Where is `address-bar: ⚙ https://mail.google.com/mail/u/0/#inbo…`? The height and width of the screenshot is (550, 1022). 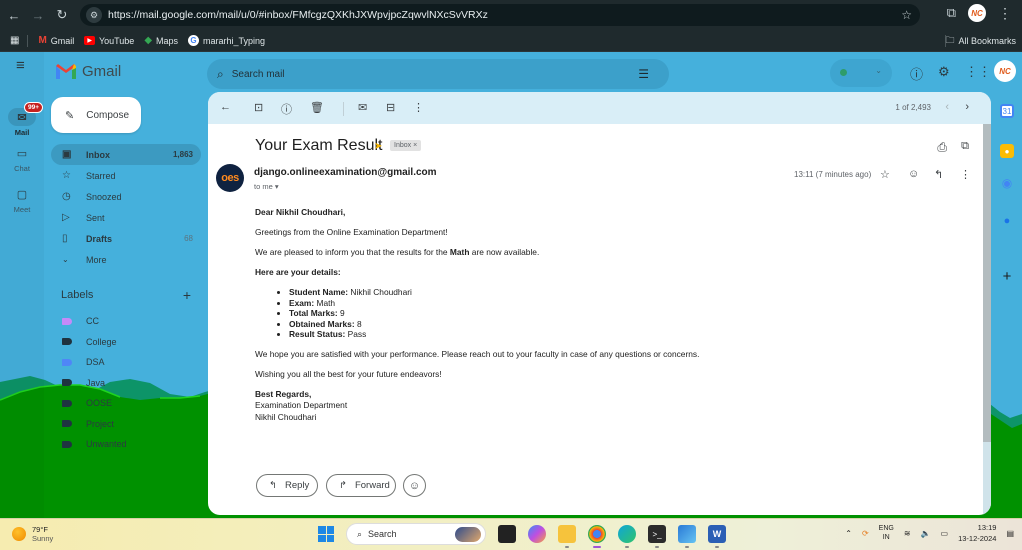 address-bar: ⚙ https://mail.google.com/mail/u/0/#inbo… is located at coordinates (500, 15).